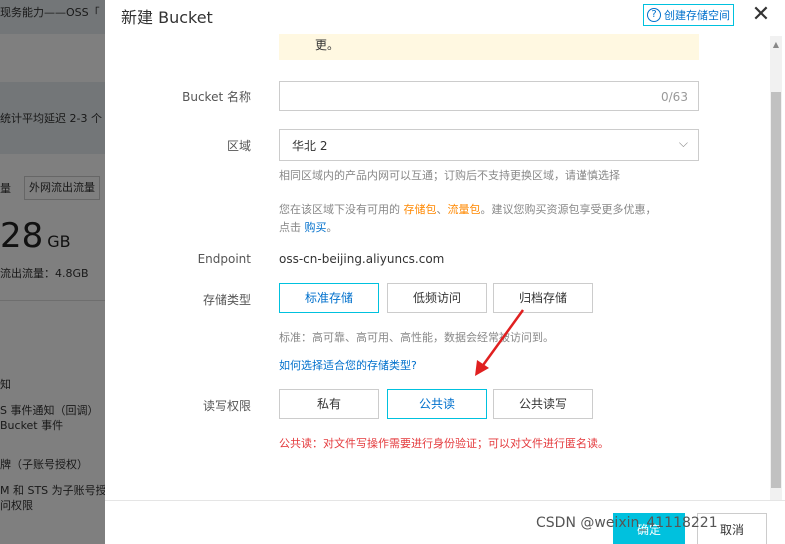 The width and height of the screenshot is (785, 544). Describe the element at coordinates (348, 365) in the screenshot. I see `storage-type-guide-link: 如何选择适合您的存储类型?` at that location.